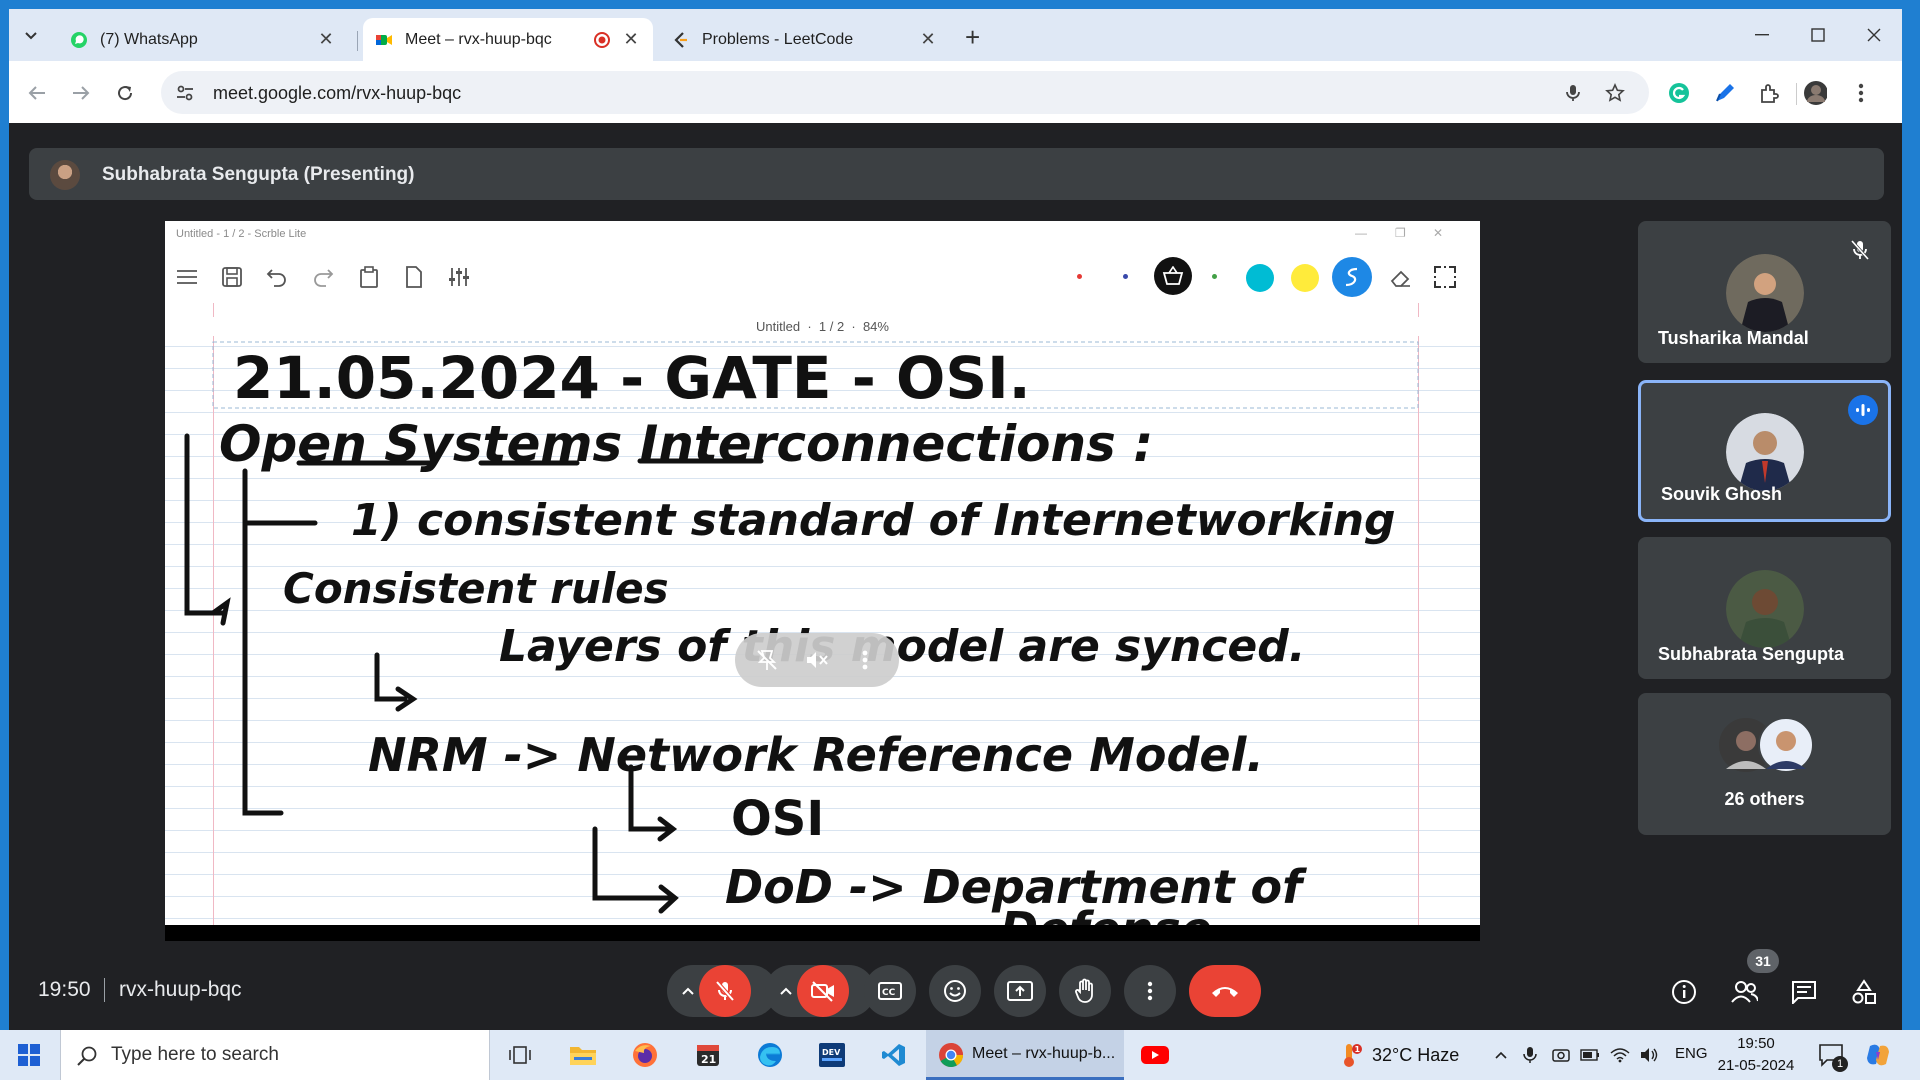 This screenshot has width=1920, height=1080. Describe the element at coordinates (1501, 1055) in the screenshot. I see `show-hidden-icons` at that location.